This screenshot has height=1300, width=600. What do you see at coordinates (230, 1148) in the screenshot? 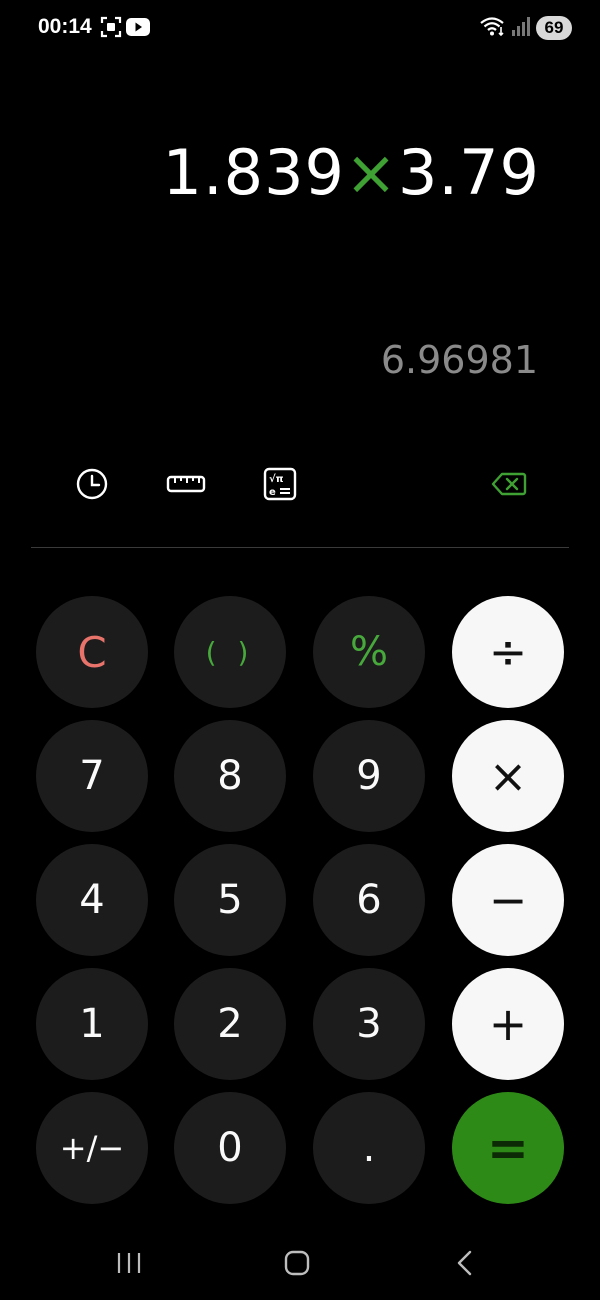
I see `digit-0-button: 0` at bounding box center [230, 1148].